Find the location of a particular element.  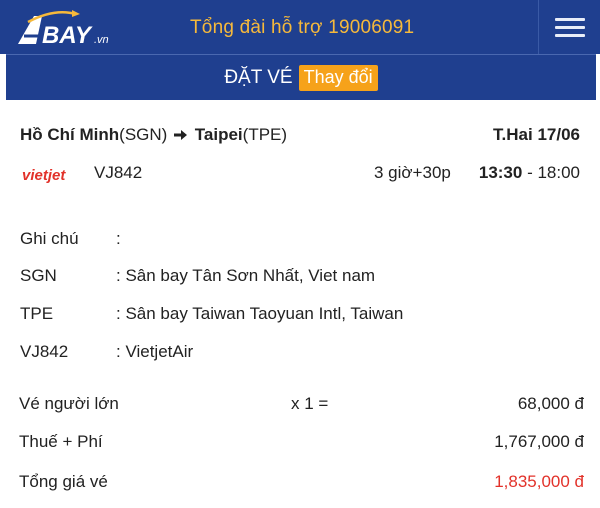

hotline-text: Tổng đài hỗ trợ 19006091 is located at coordinates (302, 28).